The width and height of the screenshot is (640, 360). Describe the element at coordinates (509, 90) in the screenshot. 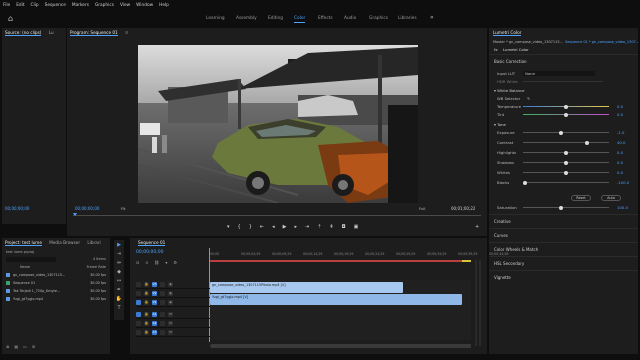

I see `white-balance-header: ▾ White Balance` at that location.